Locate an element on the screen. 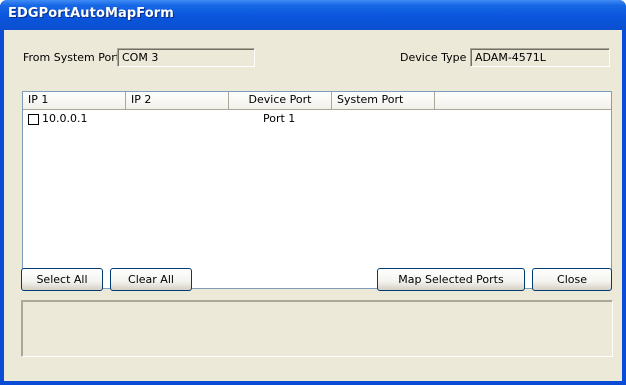 The width and height of the screenshot is (626, 385). row-checkbox is located at coordinates (33, 119).